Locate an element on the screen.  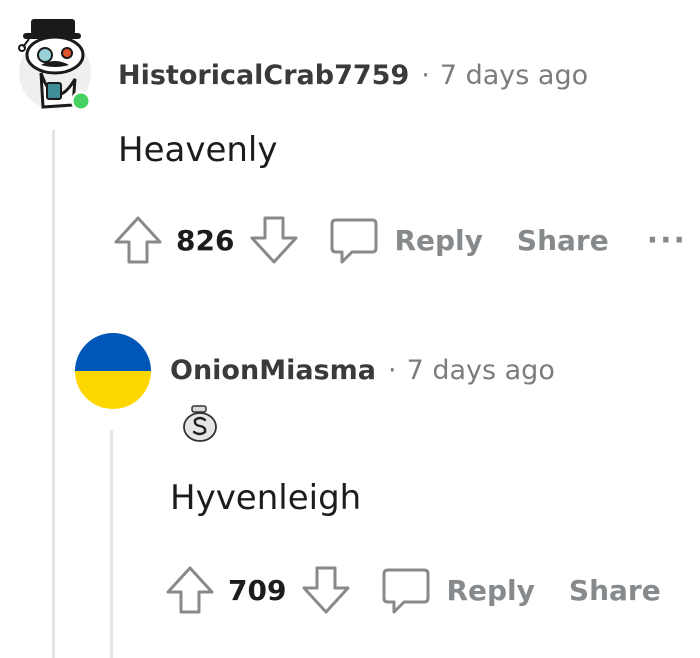
online-status-icon is located at coordinates (81, 101).